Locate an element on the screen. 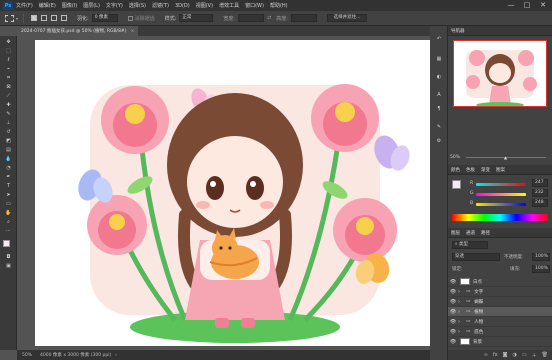 The height and width of the screenshot is (360, 552). tab-swatches: 色板 is located at coordinates (470, 170).